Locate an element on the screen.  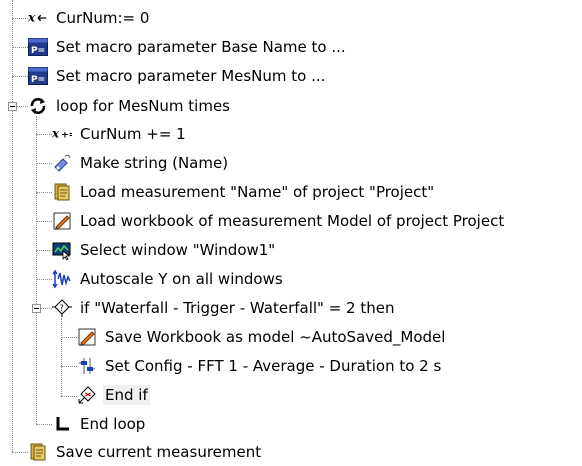
autoscale-icon is located at coordinates (62, 279).